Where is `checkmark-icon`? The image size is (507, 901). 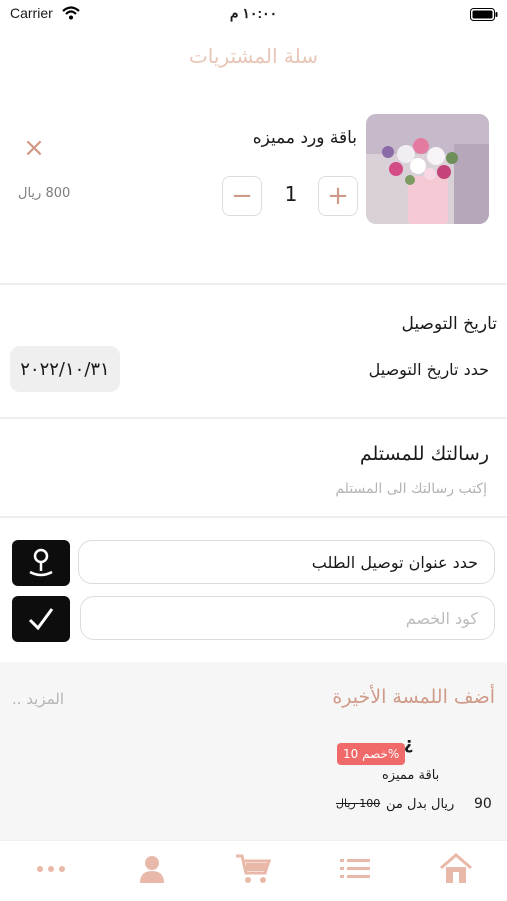 checkmark-icon is located at coordinates (41, 619).